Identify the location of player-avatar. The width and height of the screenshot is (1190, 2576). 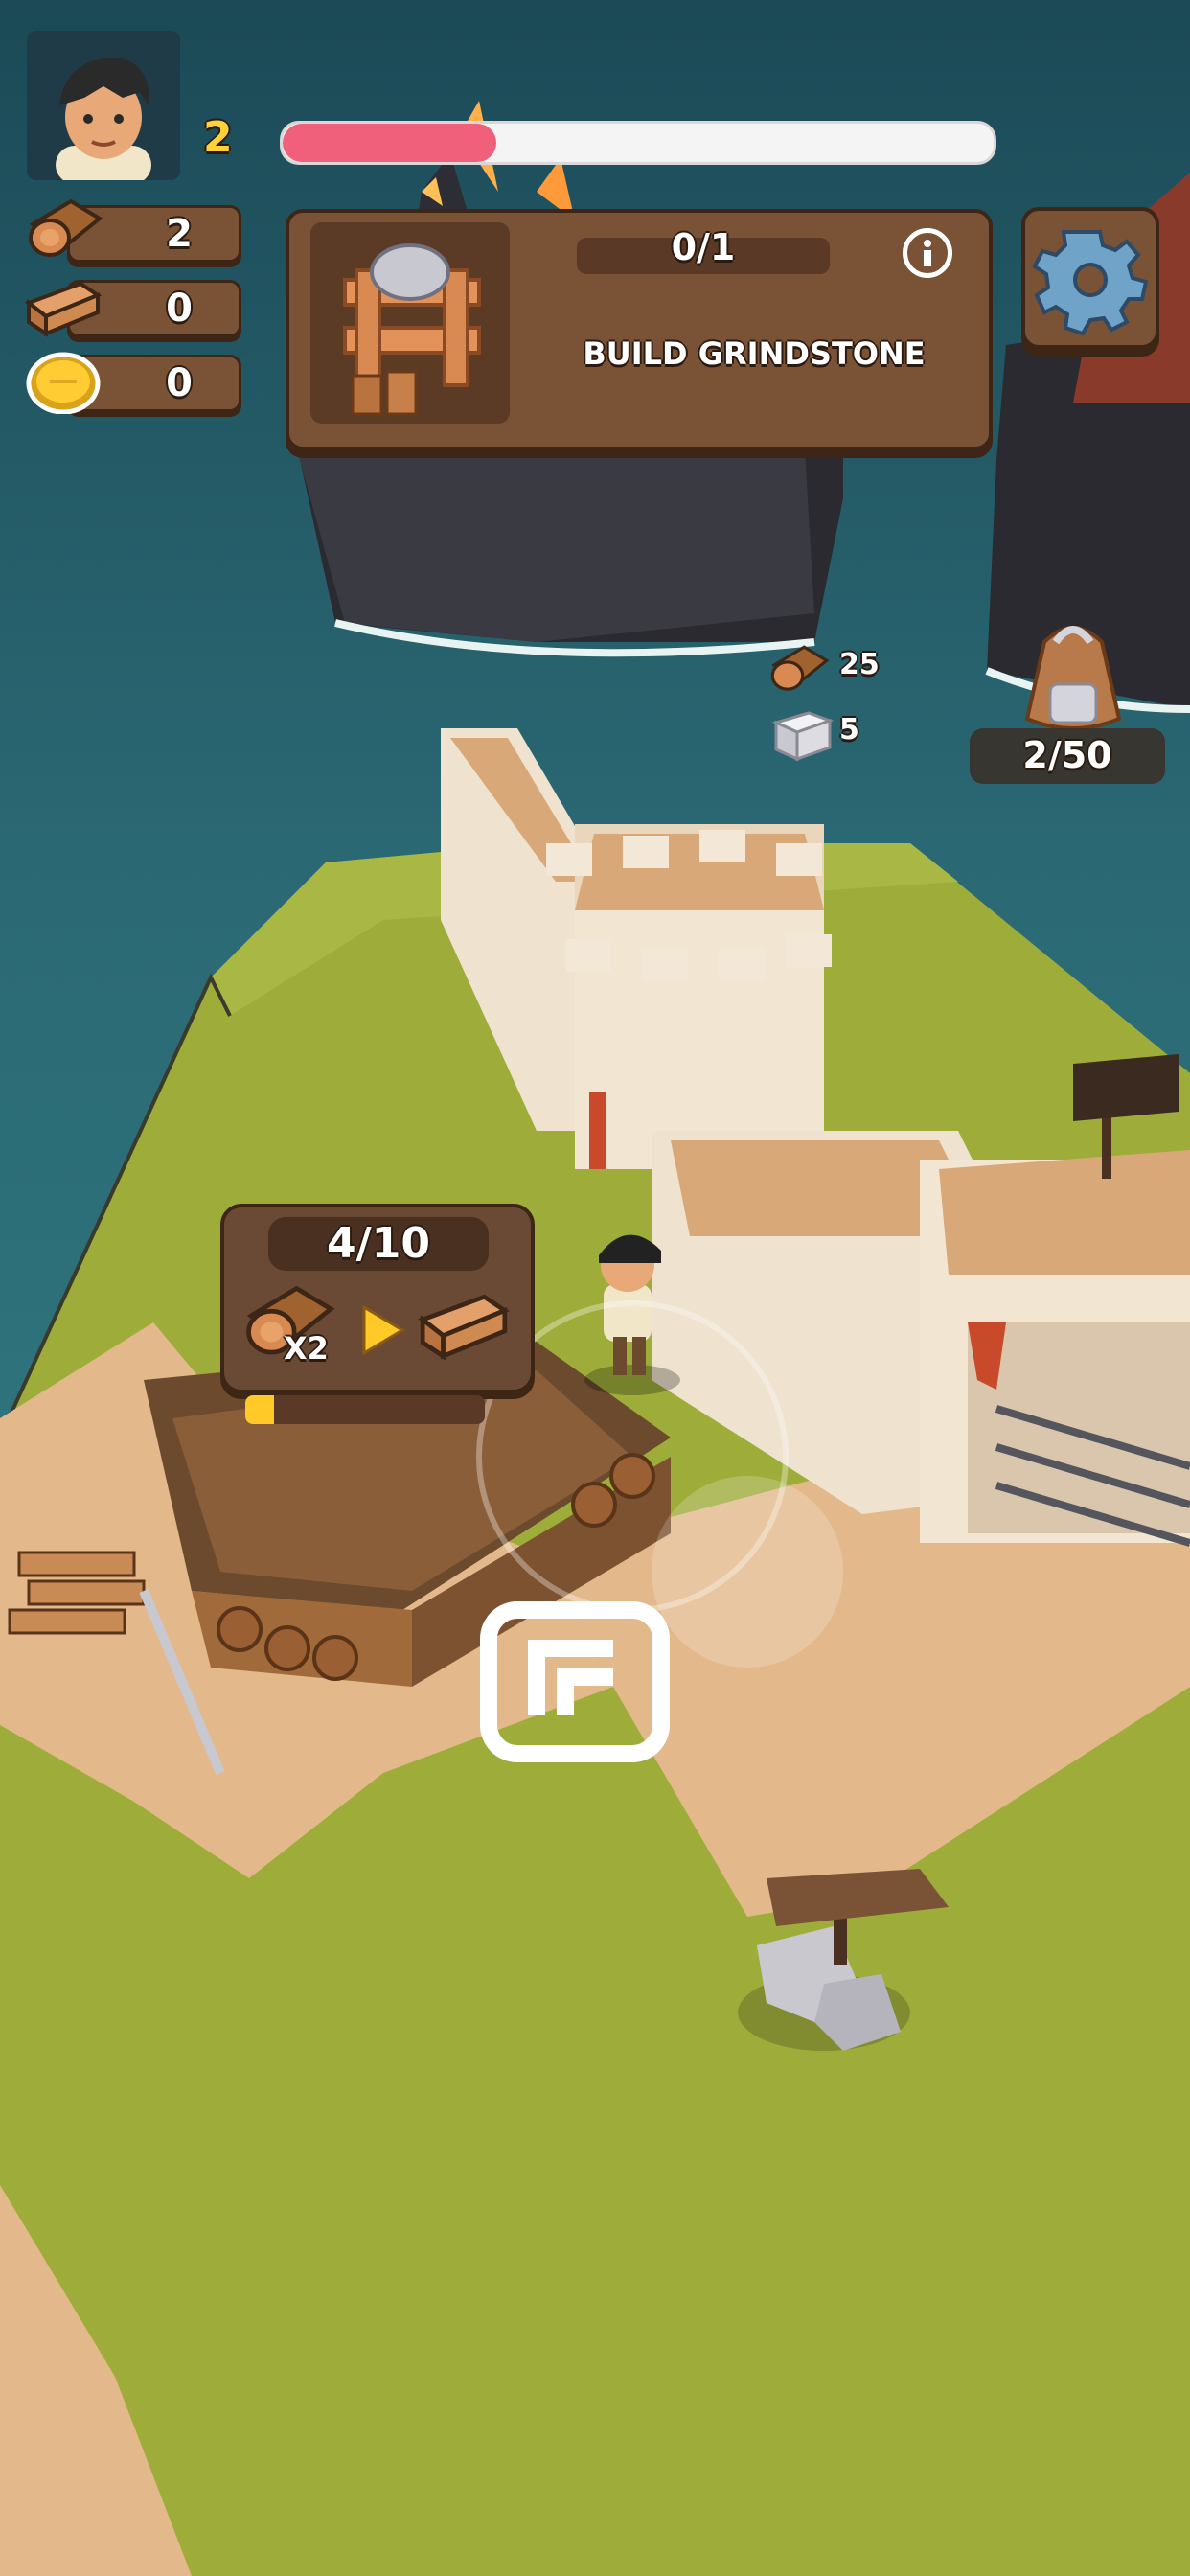
(103, 105).